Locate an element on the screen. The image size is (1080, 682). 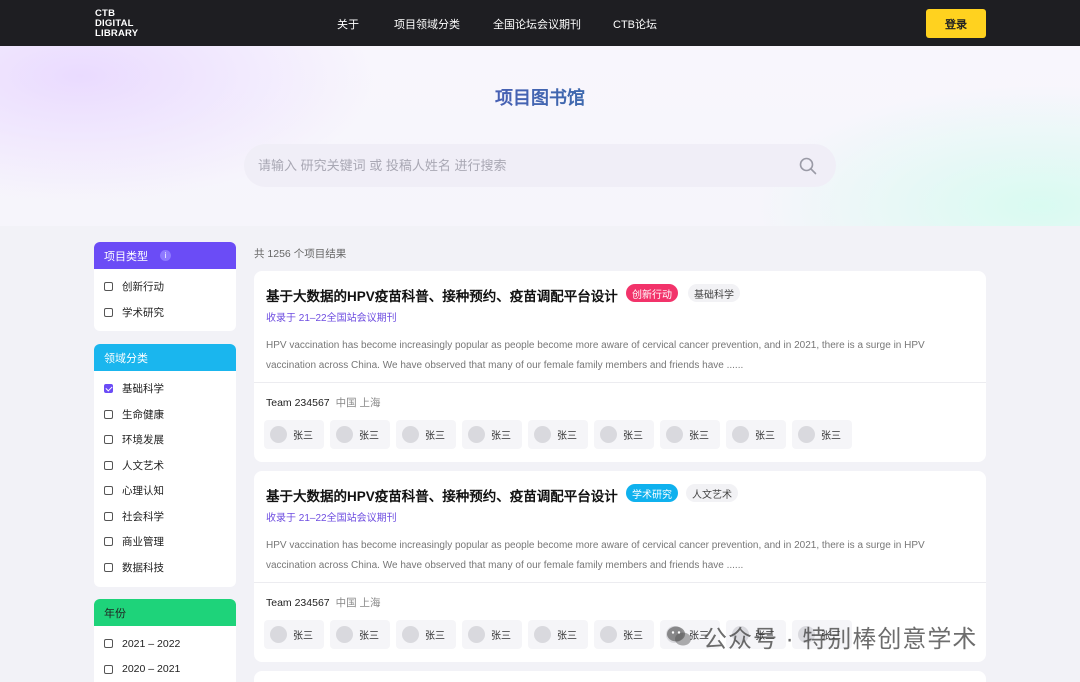
filter-option-year: 2020 – 2021 is located at coordinates (165, 669).